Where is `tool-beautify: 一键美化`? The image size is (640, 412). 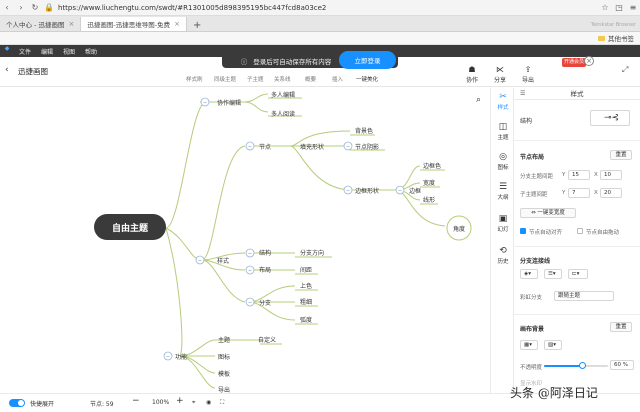 tool-beautify: 一键美化 is located at coordinates (367, 79).